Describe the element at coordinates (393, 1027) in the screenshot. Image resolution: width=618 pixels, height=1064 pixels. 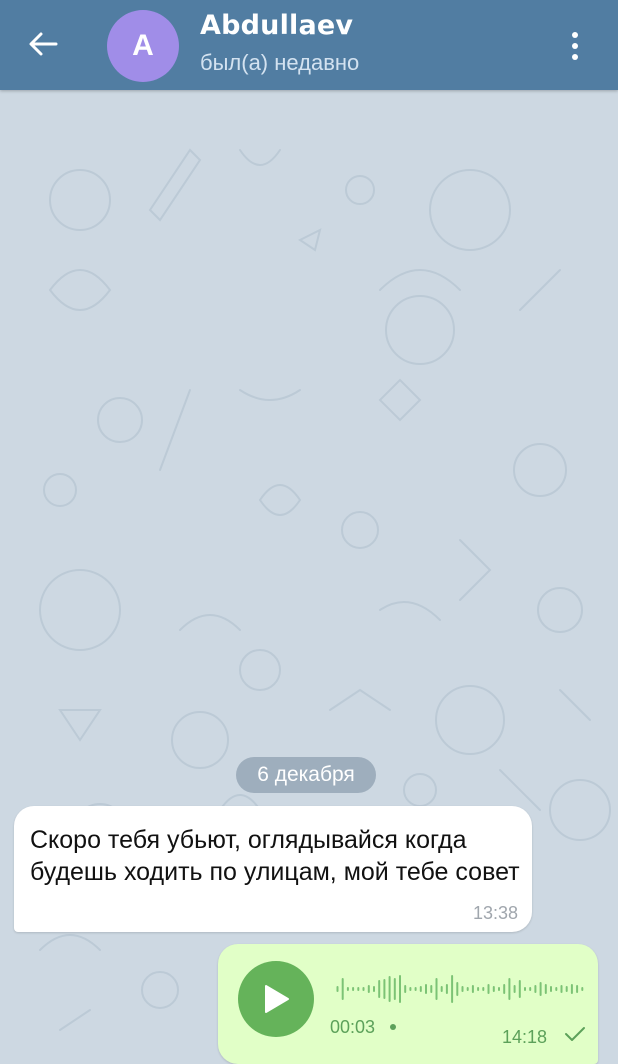
I see `unplayed-dot-icon` at that location.